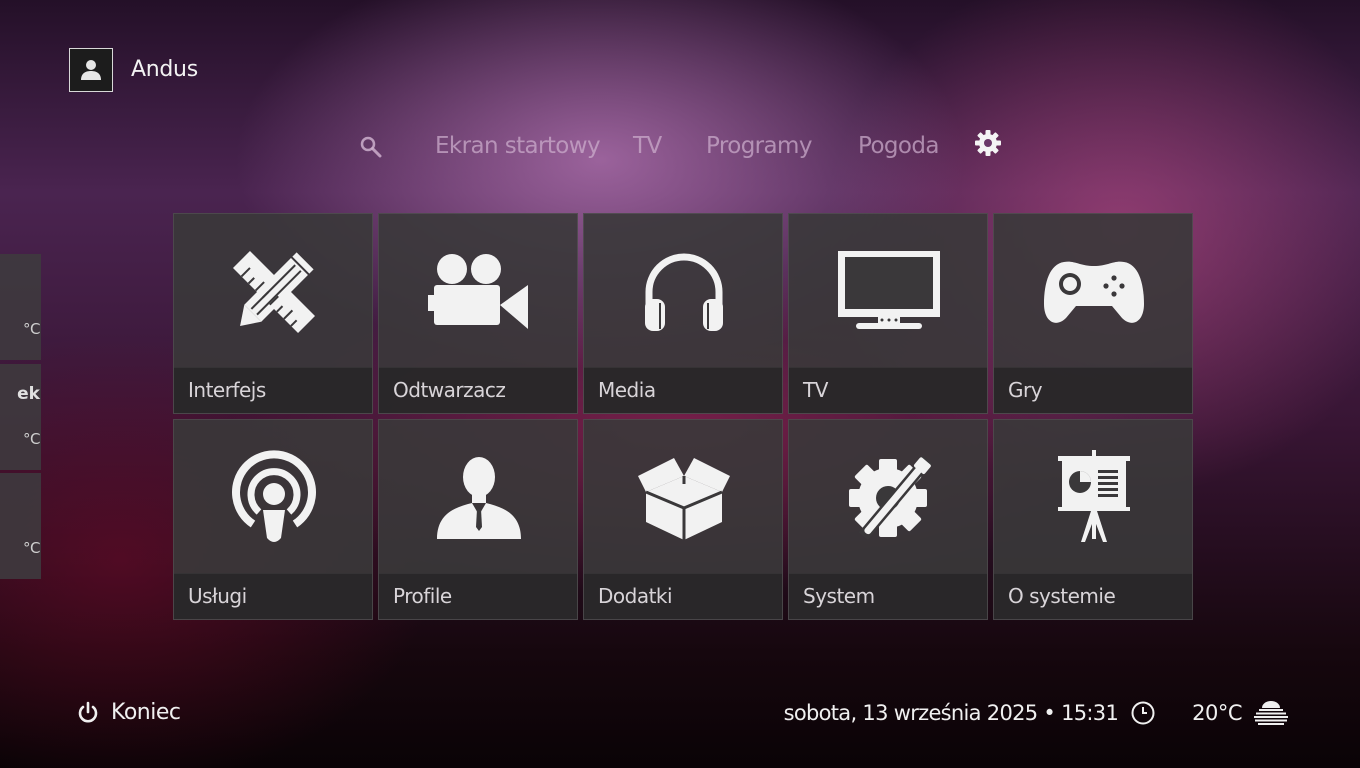 The height and width of the screenshot is (768, 1360). I want to click on fog-icon, so click(1271, 713).